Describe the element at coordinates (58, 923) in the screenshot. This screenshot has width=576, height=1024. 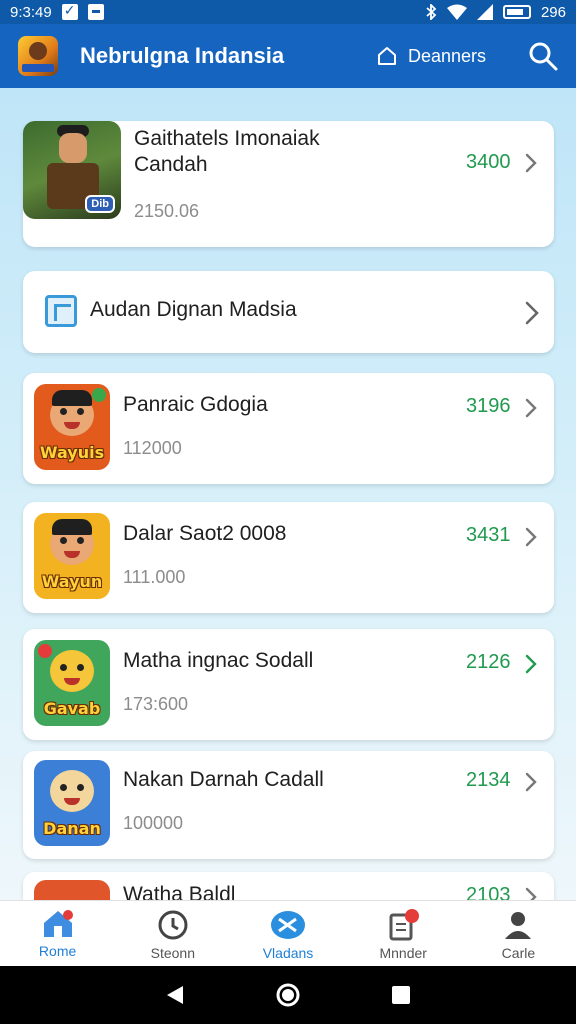
I see `home-icon` at that location.